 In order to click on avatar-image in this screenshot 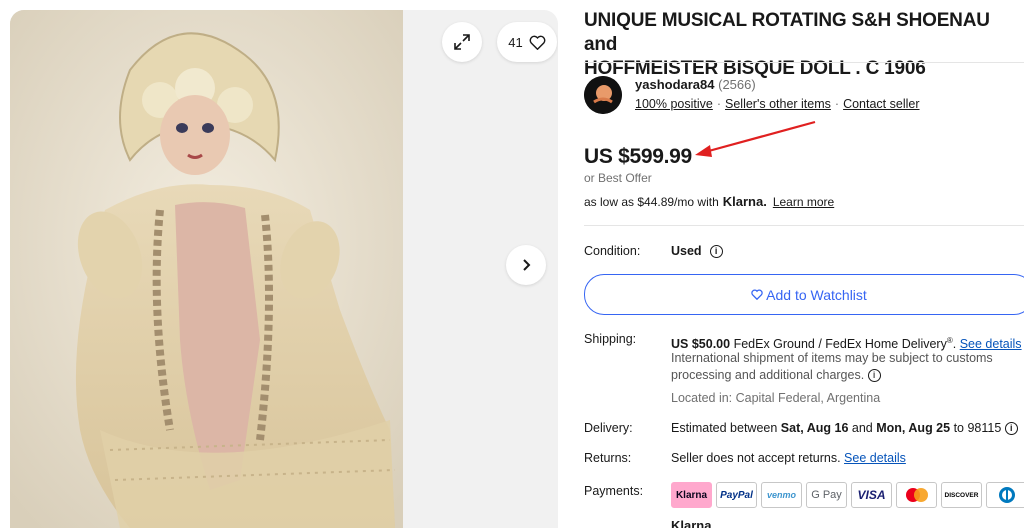, I will do `click(603, 95)`.